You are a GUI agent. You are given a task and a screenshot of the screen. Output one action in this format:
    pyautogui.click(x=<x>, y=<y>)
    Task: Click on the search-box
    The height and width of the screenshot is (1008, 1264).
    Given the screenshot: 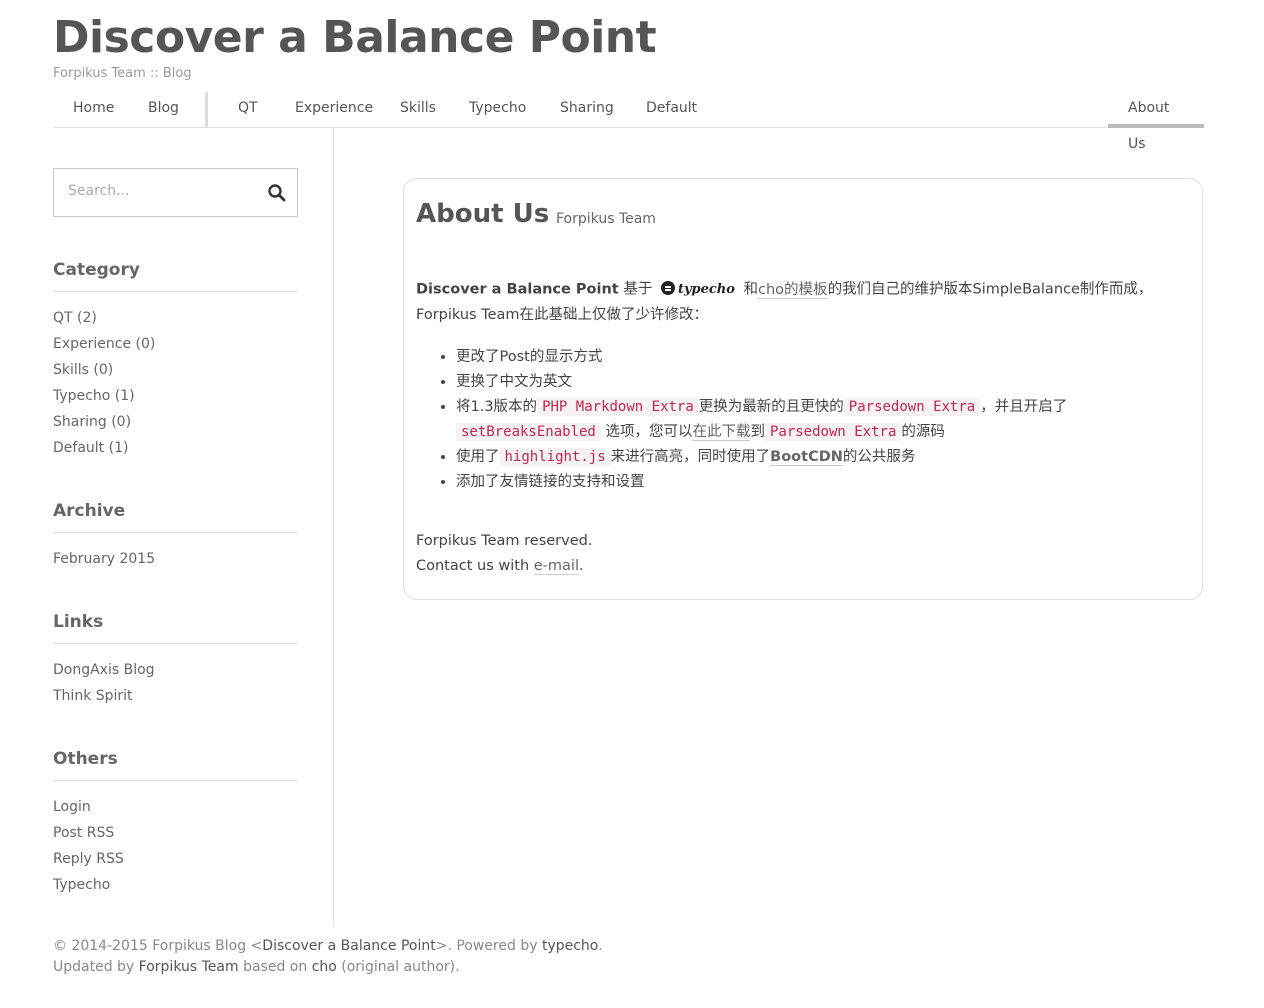 What is the action you would take?
    pyautogui.click(x=175, y=192)
    